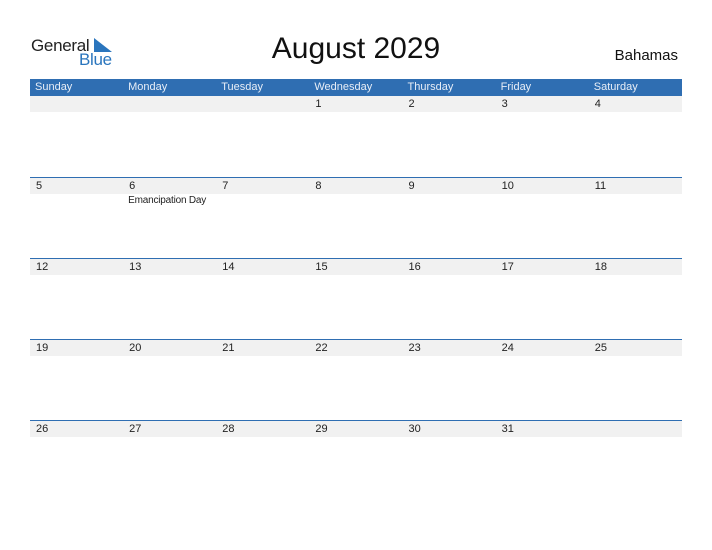  Describe the element at coordinates (343, 87) in the screenshot. I see `weekday-wednesday: Wednesday` at that location.